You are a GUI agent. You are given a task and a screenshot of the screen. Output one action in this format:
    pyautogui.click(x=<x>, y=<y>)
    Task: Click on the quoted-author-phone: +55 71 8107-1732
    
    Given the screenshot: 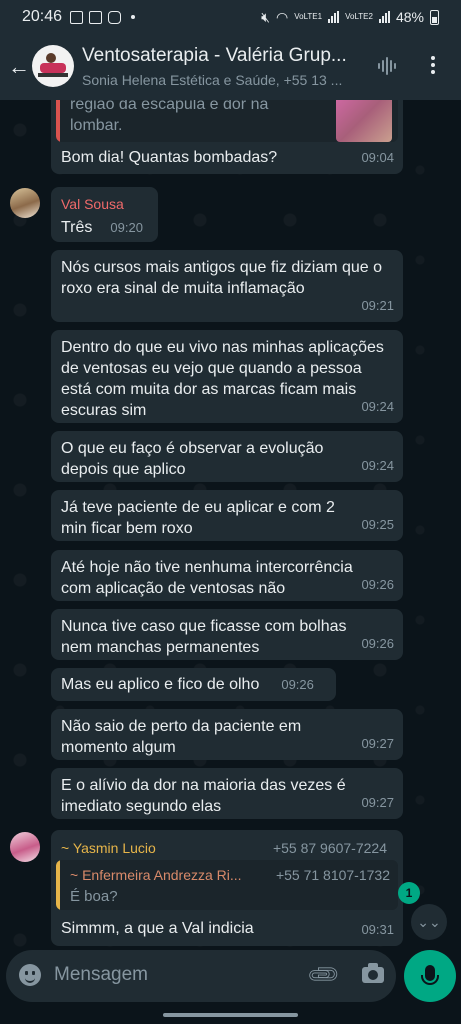 What is the action you would take?
    pyautogui.click(x=332, y=875)
    